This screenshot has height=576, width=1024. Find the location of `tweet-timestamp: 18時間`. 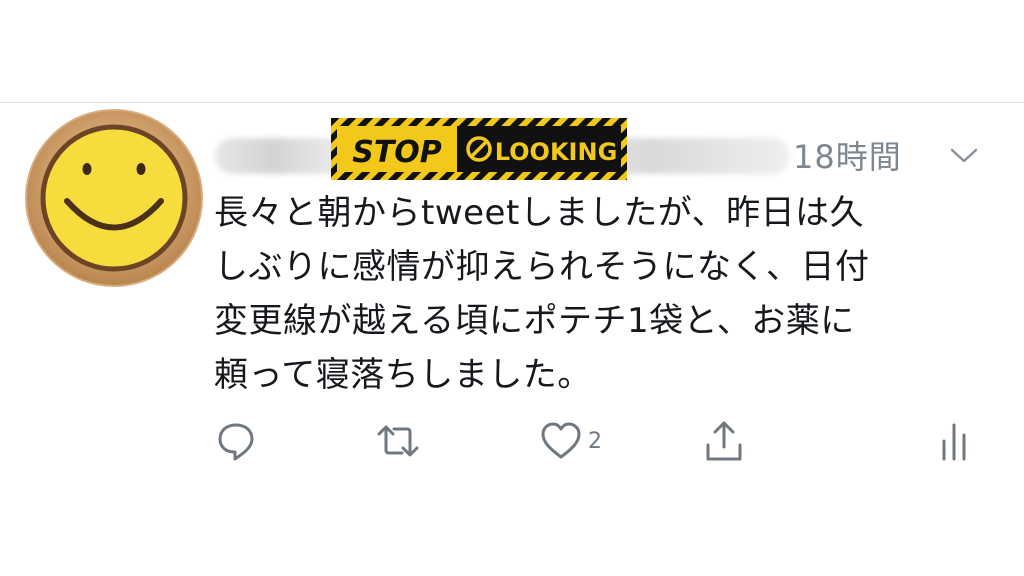

tweet-timestamp: 18時間 is located at coordinates (847, 155).